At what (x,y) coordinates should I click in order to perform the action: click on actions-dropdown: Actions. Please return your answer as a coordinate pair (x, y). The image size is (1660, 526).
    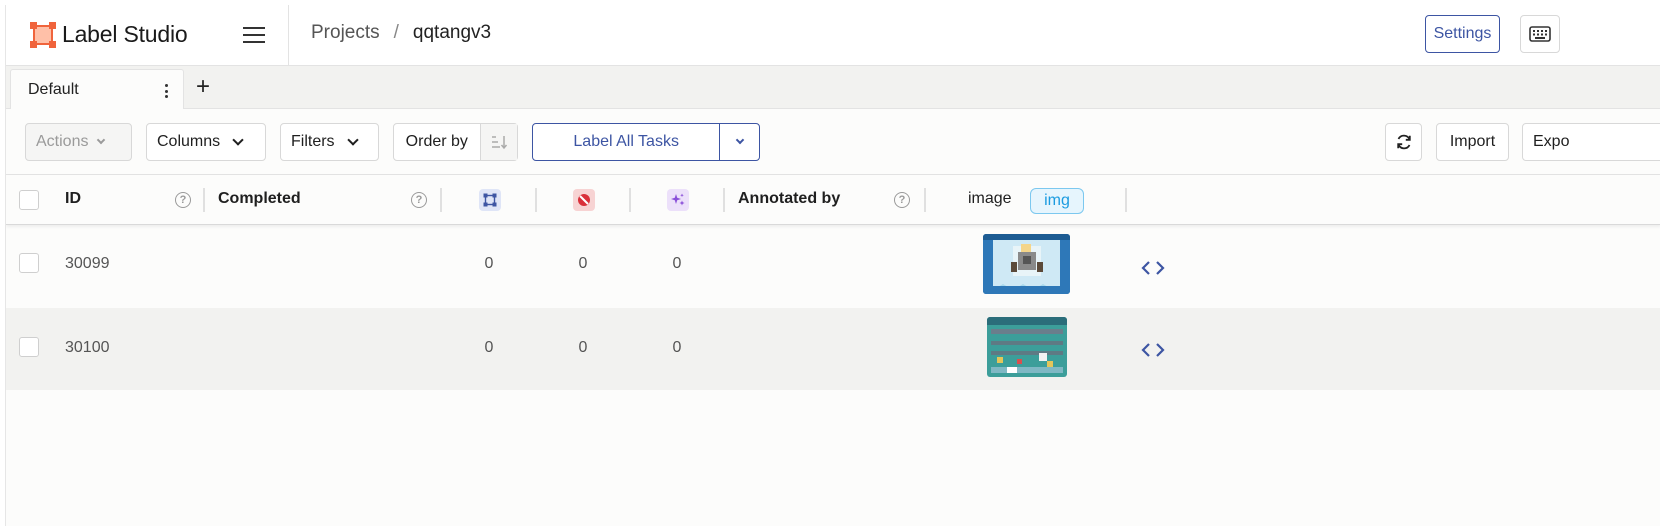
    Looking at the image, I should click on (78, 142).